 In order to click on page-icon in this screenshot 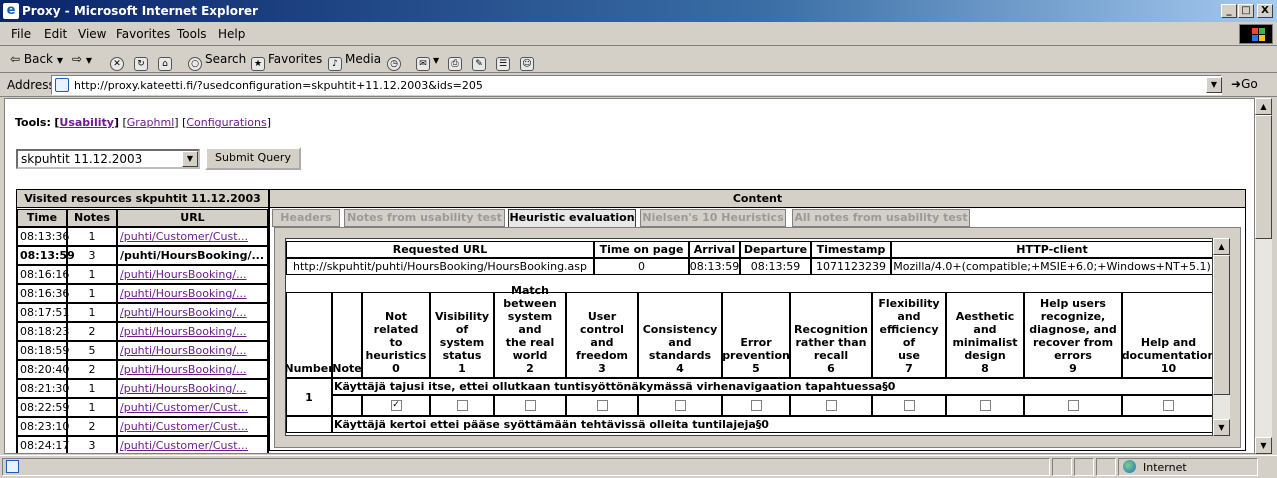, I will do `click(62, 85)`.